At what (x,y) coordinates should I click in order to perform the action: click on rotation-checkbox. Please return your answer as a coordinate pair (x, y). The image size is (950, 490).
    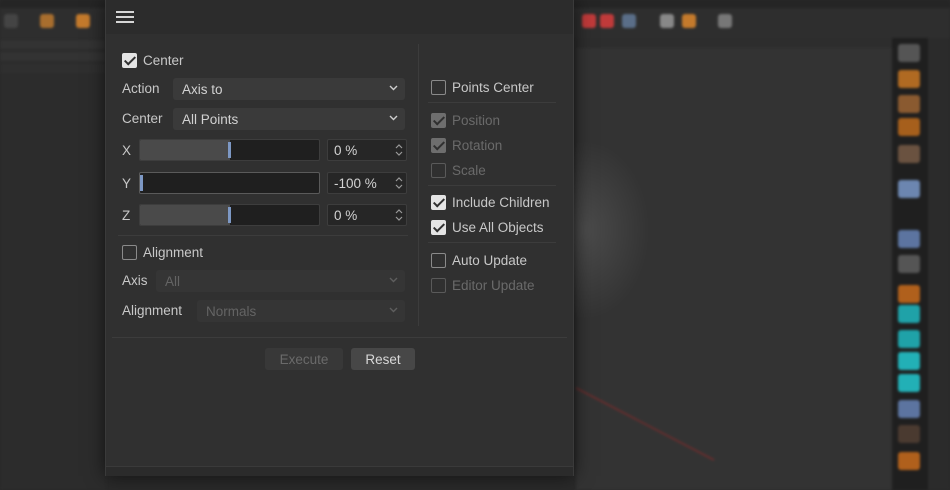
    Looking at the image, I should click on (438, 145).